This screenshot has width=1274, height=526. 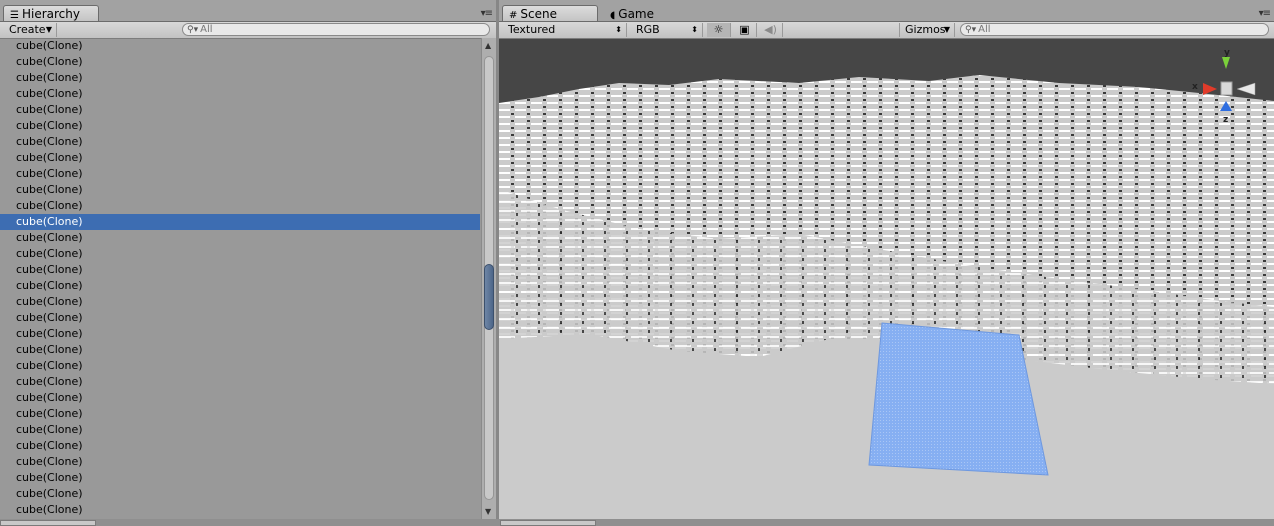 What do you see at coordinates (648, 29) in the screenshot?
I see `color-mode-value: RGB` at bounding box center [648, 29].